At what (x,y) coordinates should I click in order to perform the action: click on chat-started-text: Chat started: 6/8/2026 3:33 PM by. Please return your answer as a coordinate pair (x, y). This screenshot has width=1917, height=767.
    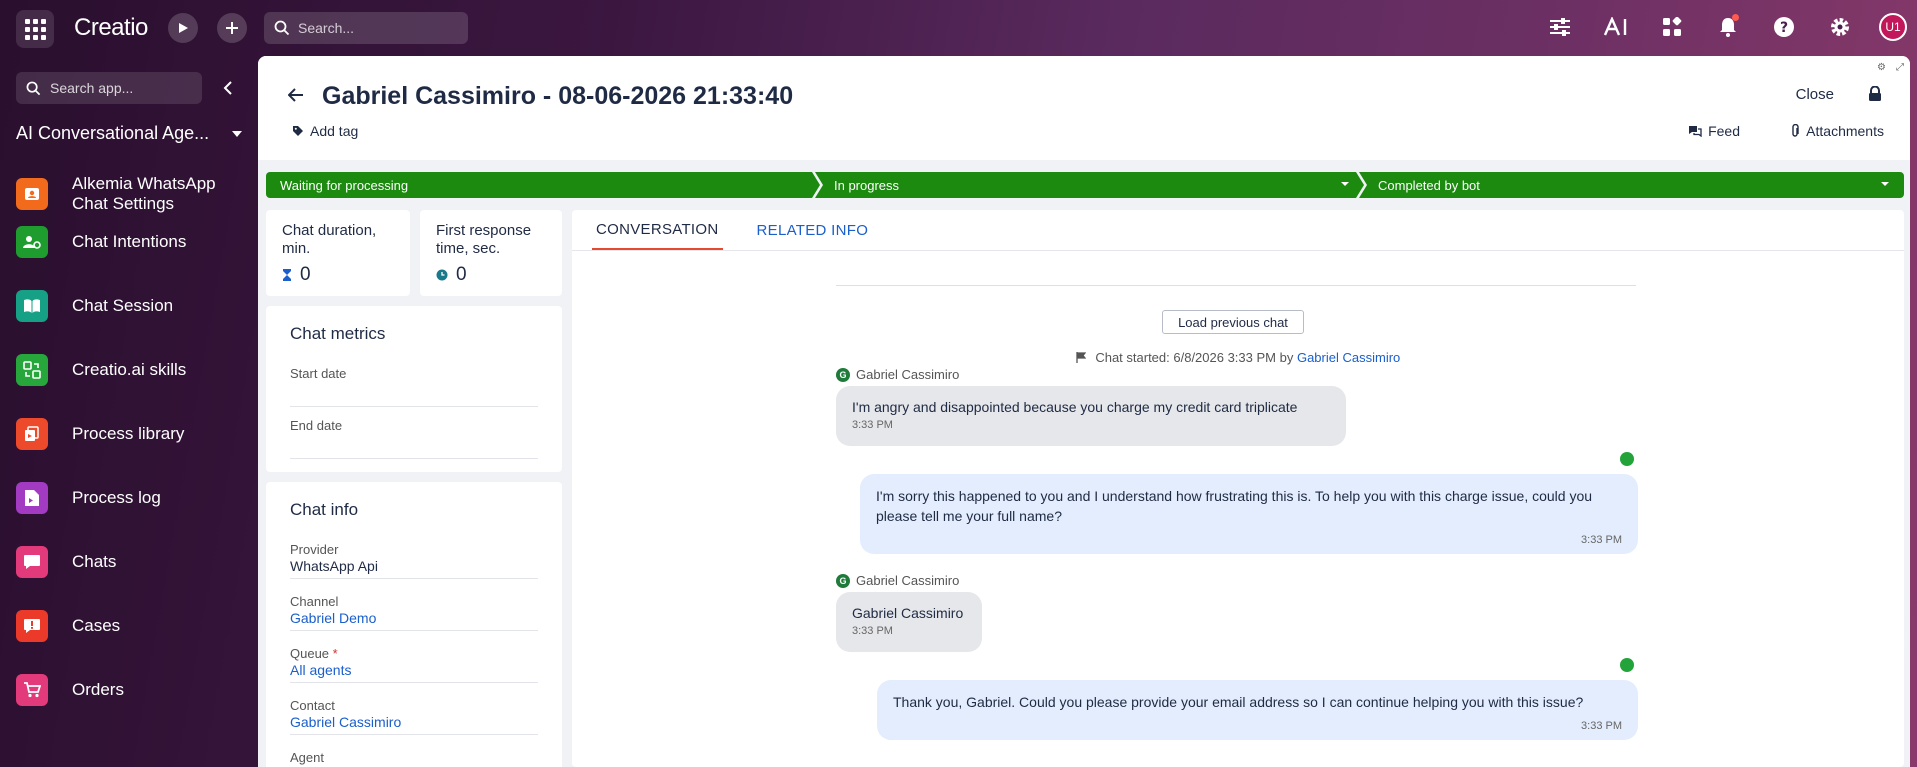
    Looking at the image, I should click on (1194, 357).